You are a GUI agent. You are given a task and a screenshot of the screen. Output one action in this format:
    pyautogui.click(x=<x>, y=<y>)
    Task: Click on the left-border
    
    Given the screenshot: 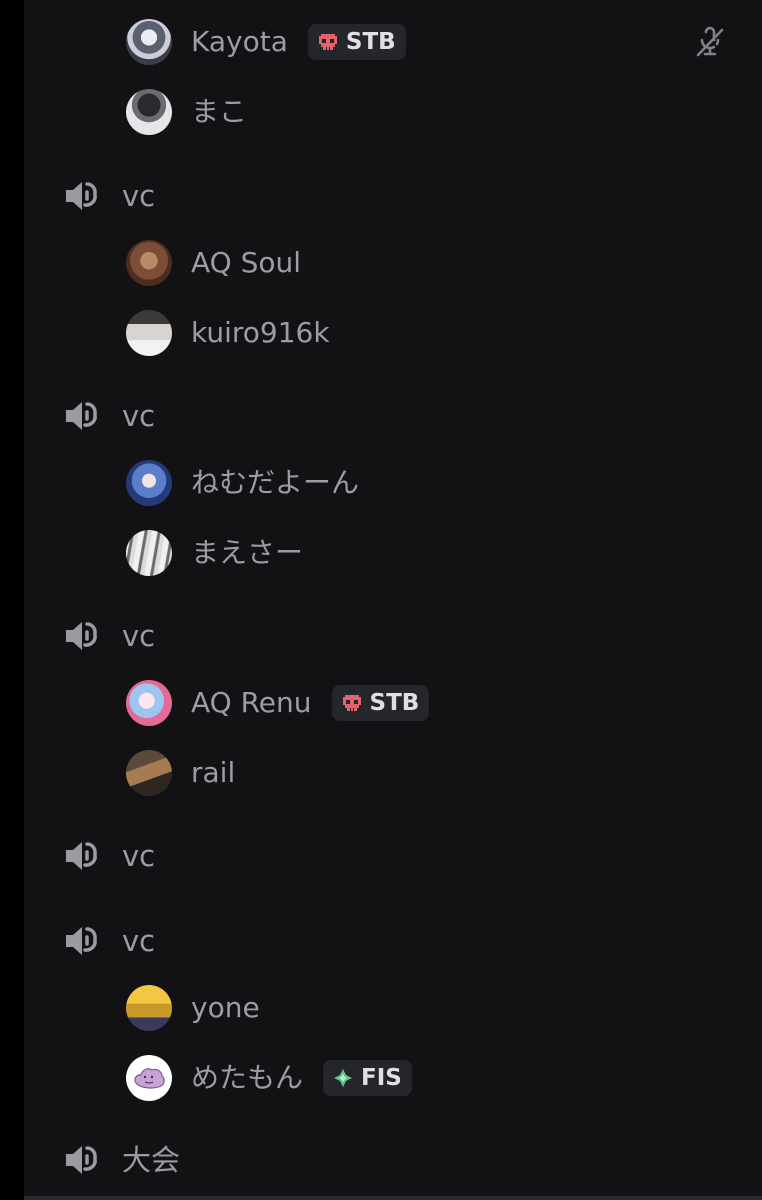 What is the action you would take?
    pyautogui.click(x=12, y=600)
    